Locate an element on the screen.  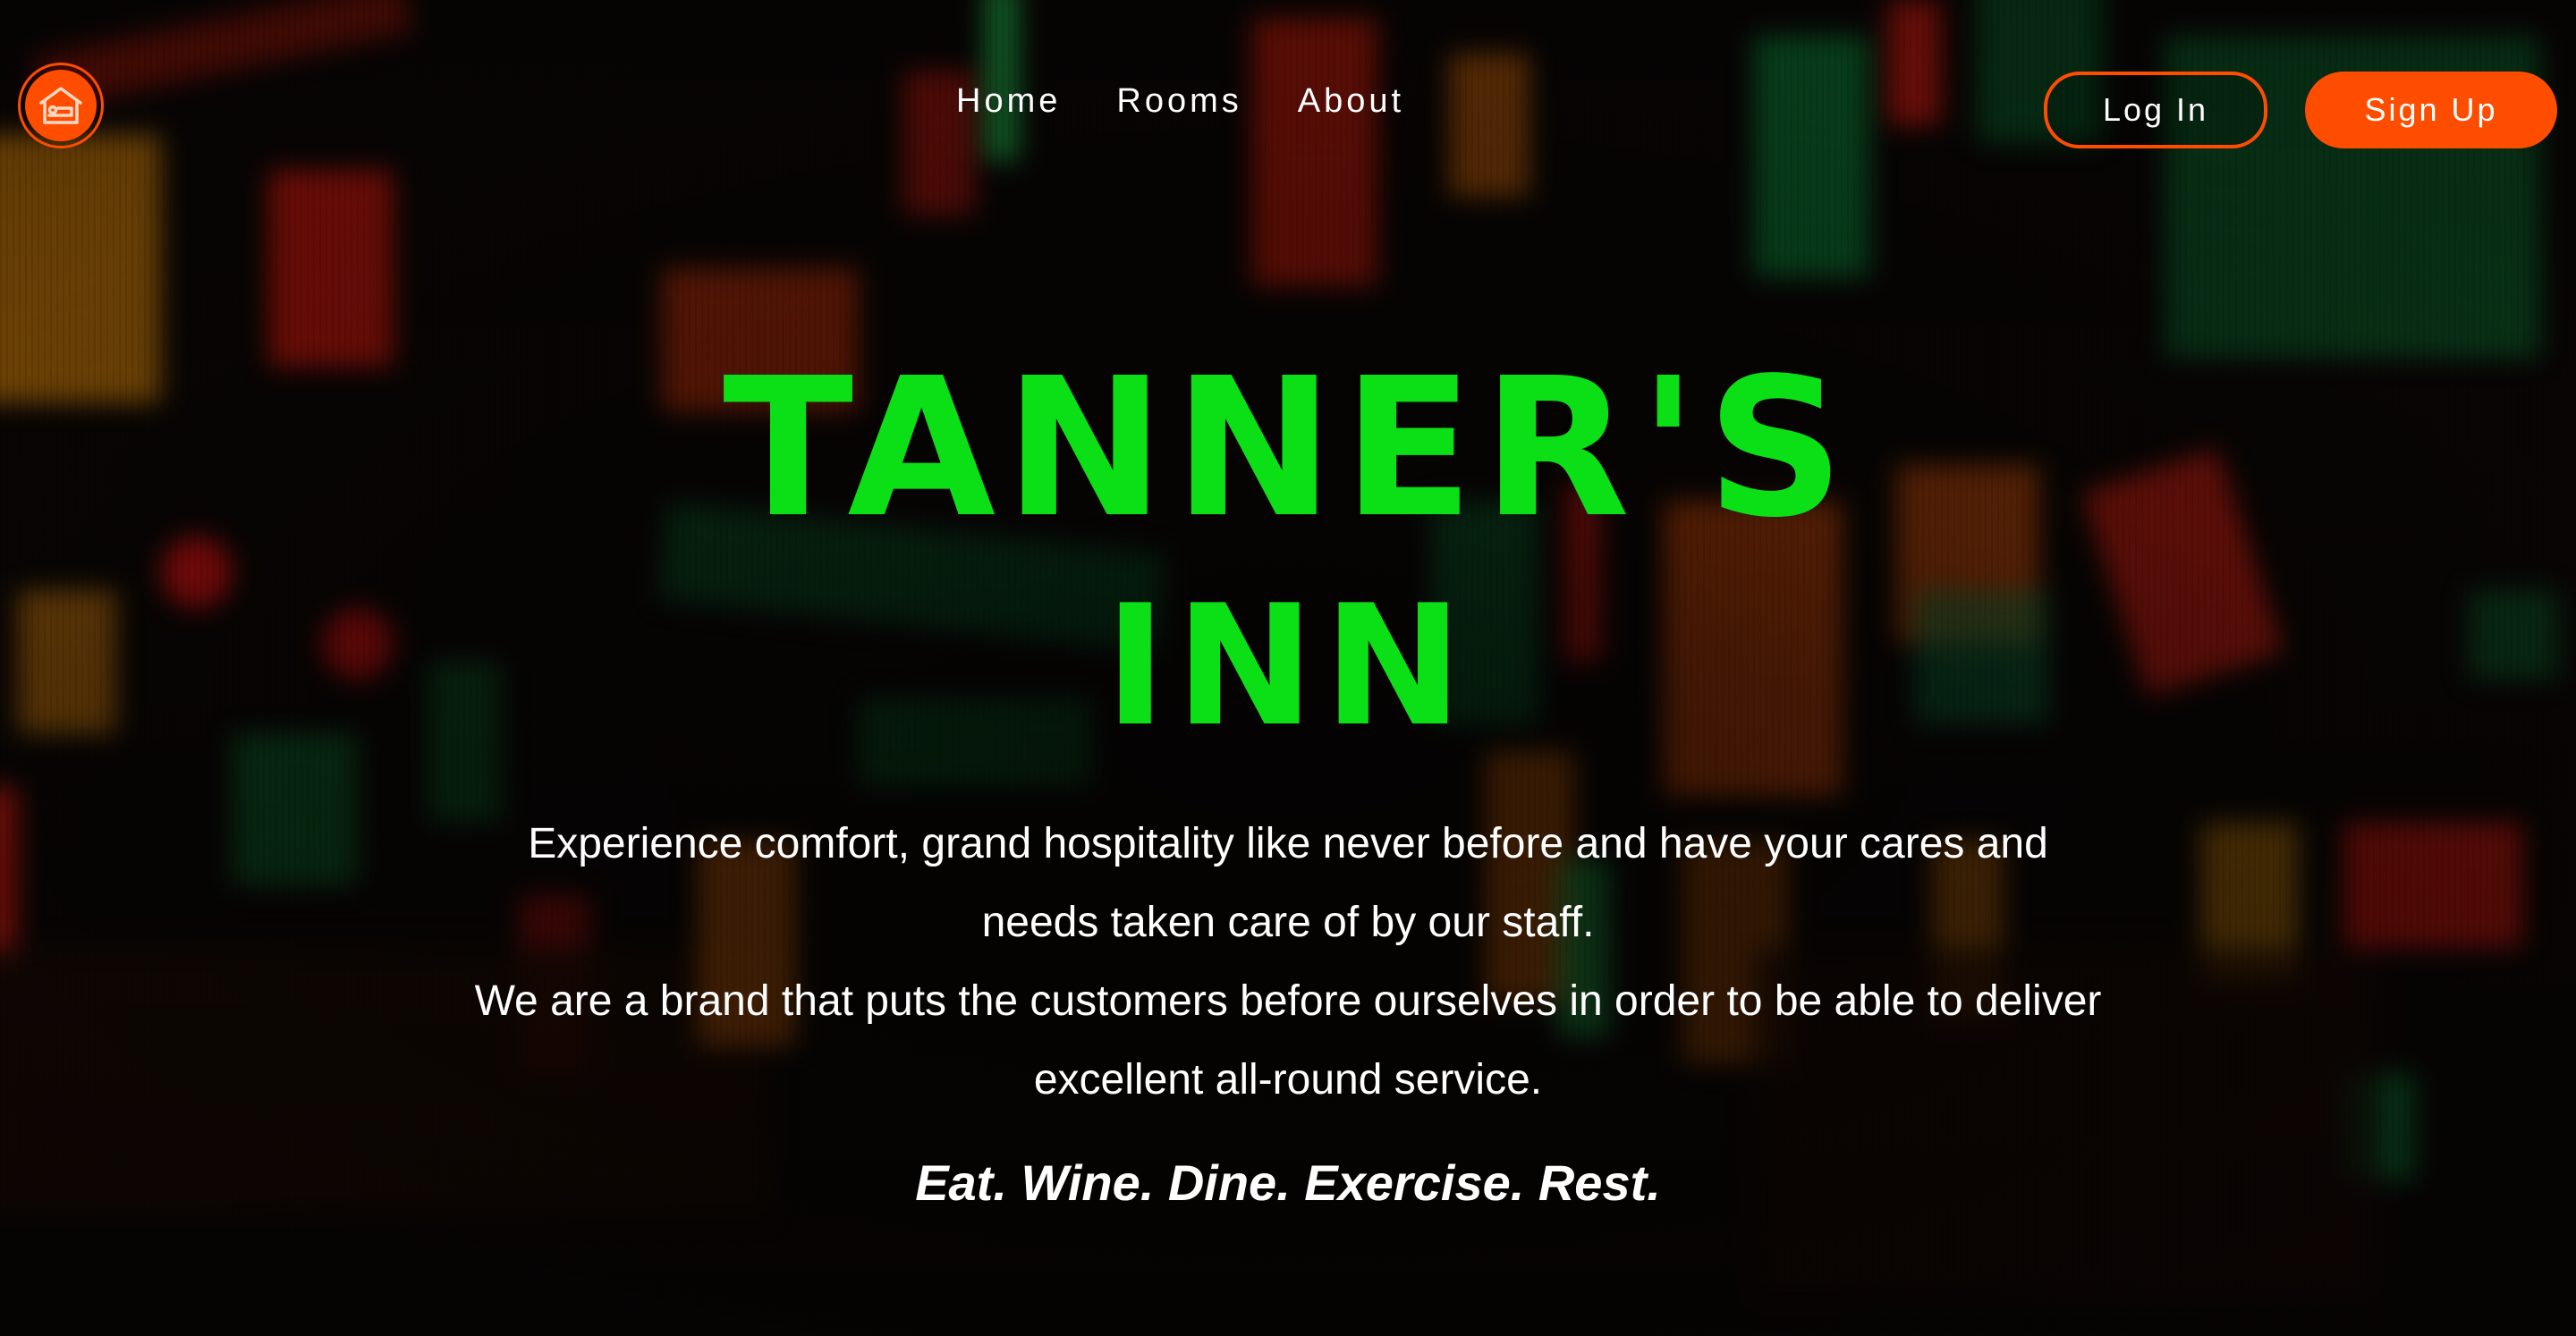
hotel-bed-icon is located at coordinates (61, 105).